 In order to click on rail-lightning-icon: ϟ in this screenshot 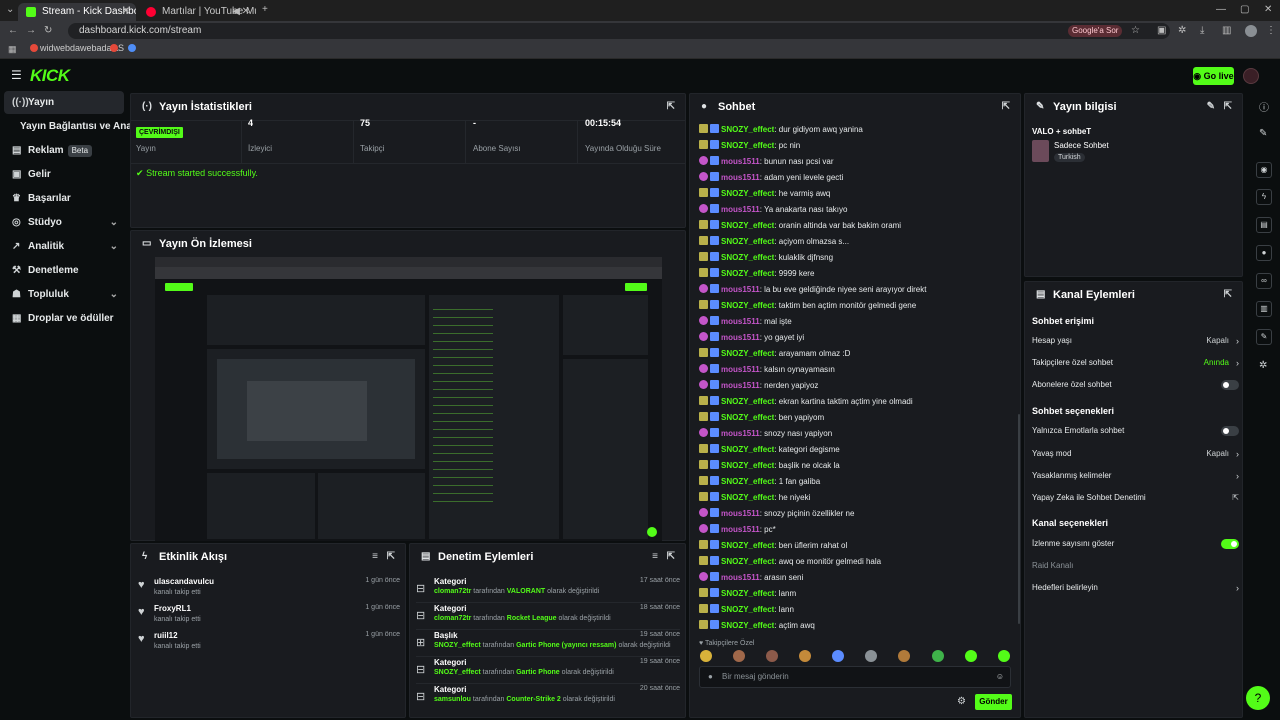, I will do `click(1264, 197)`.